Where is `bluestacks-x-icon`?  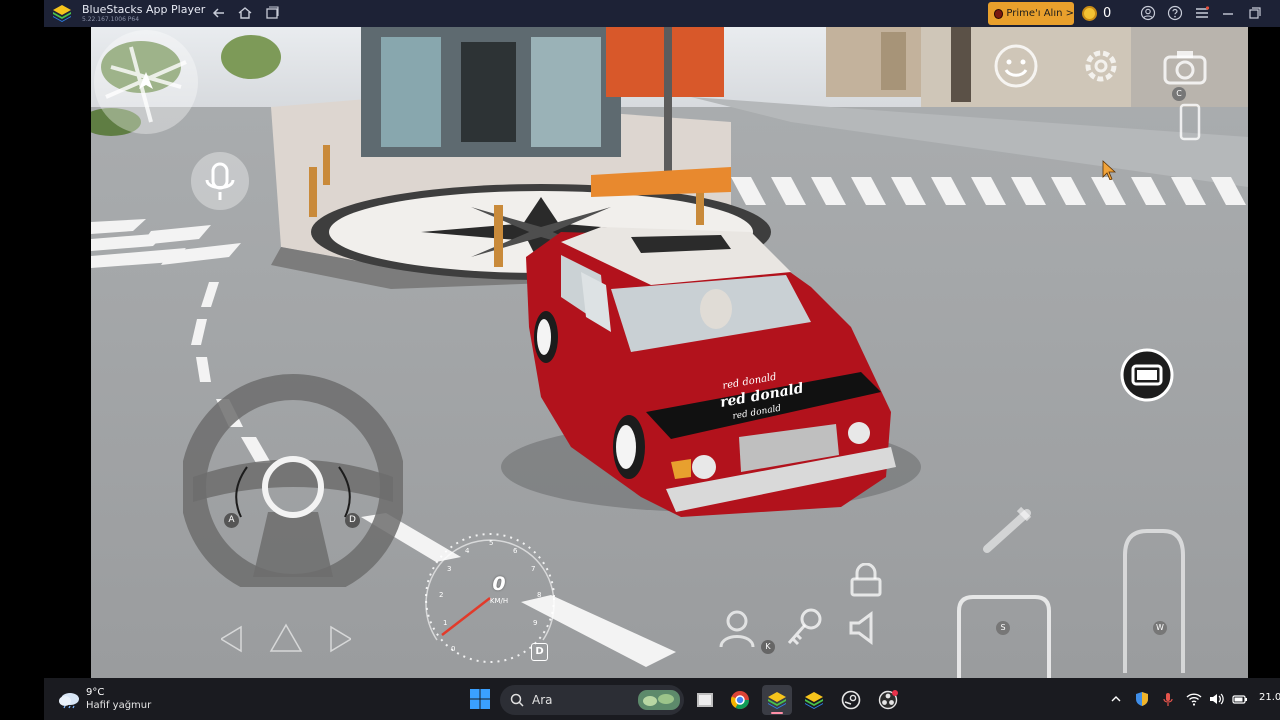 bluestacks-x-icon is located at coordinates (814, 700).